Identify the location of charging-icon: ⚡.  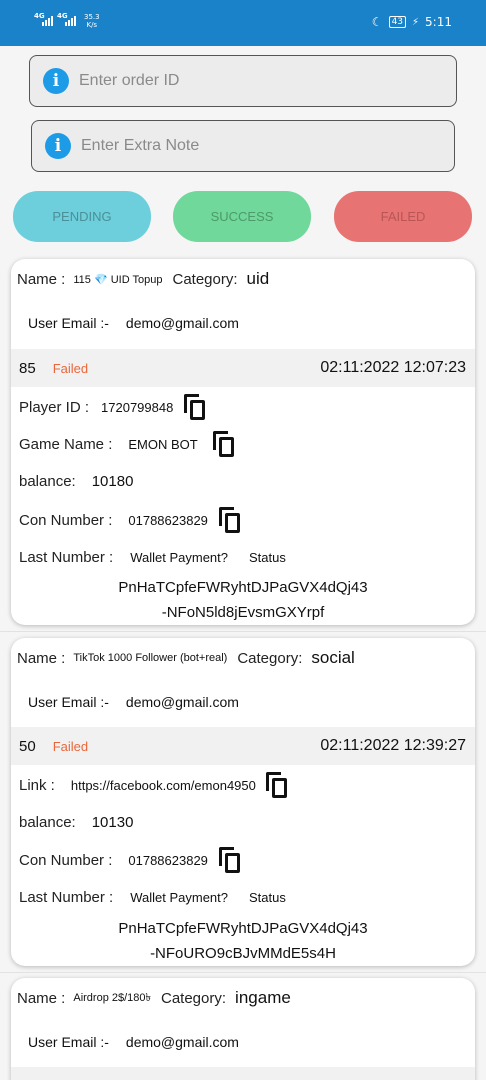
(416, 22).